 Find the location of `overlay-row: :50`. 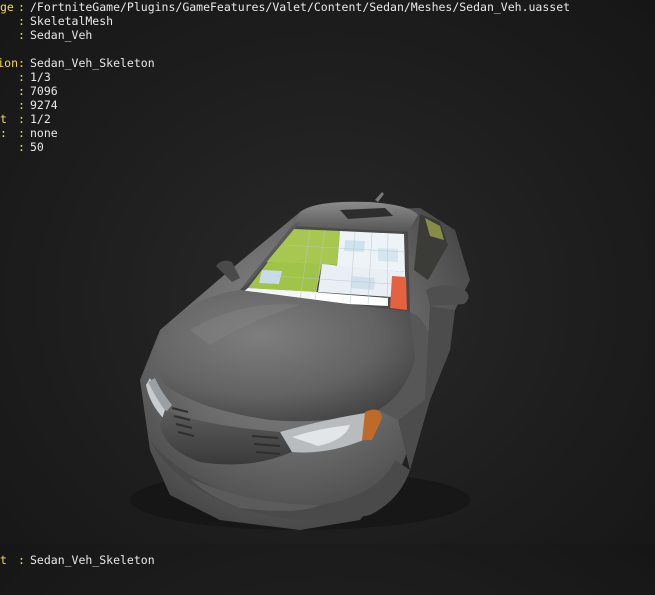

overlay-row: :50 is located at coordinates (285, 147).